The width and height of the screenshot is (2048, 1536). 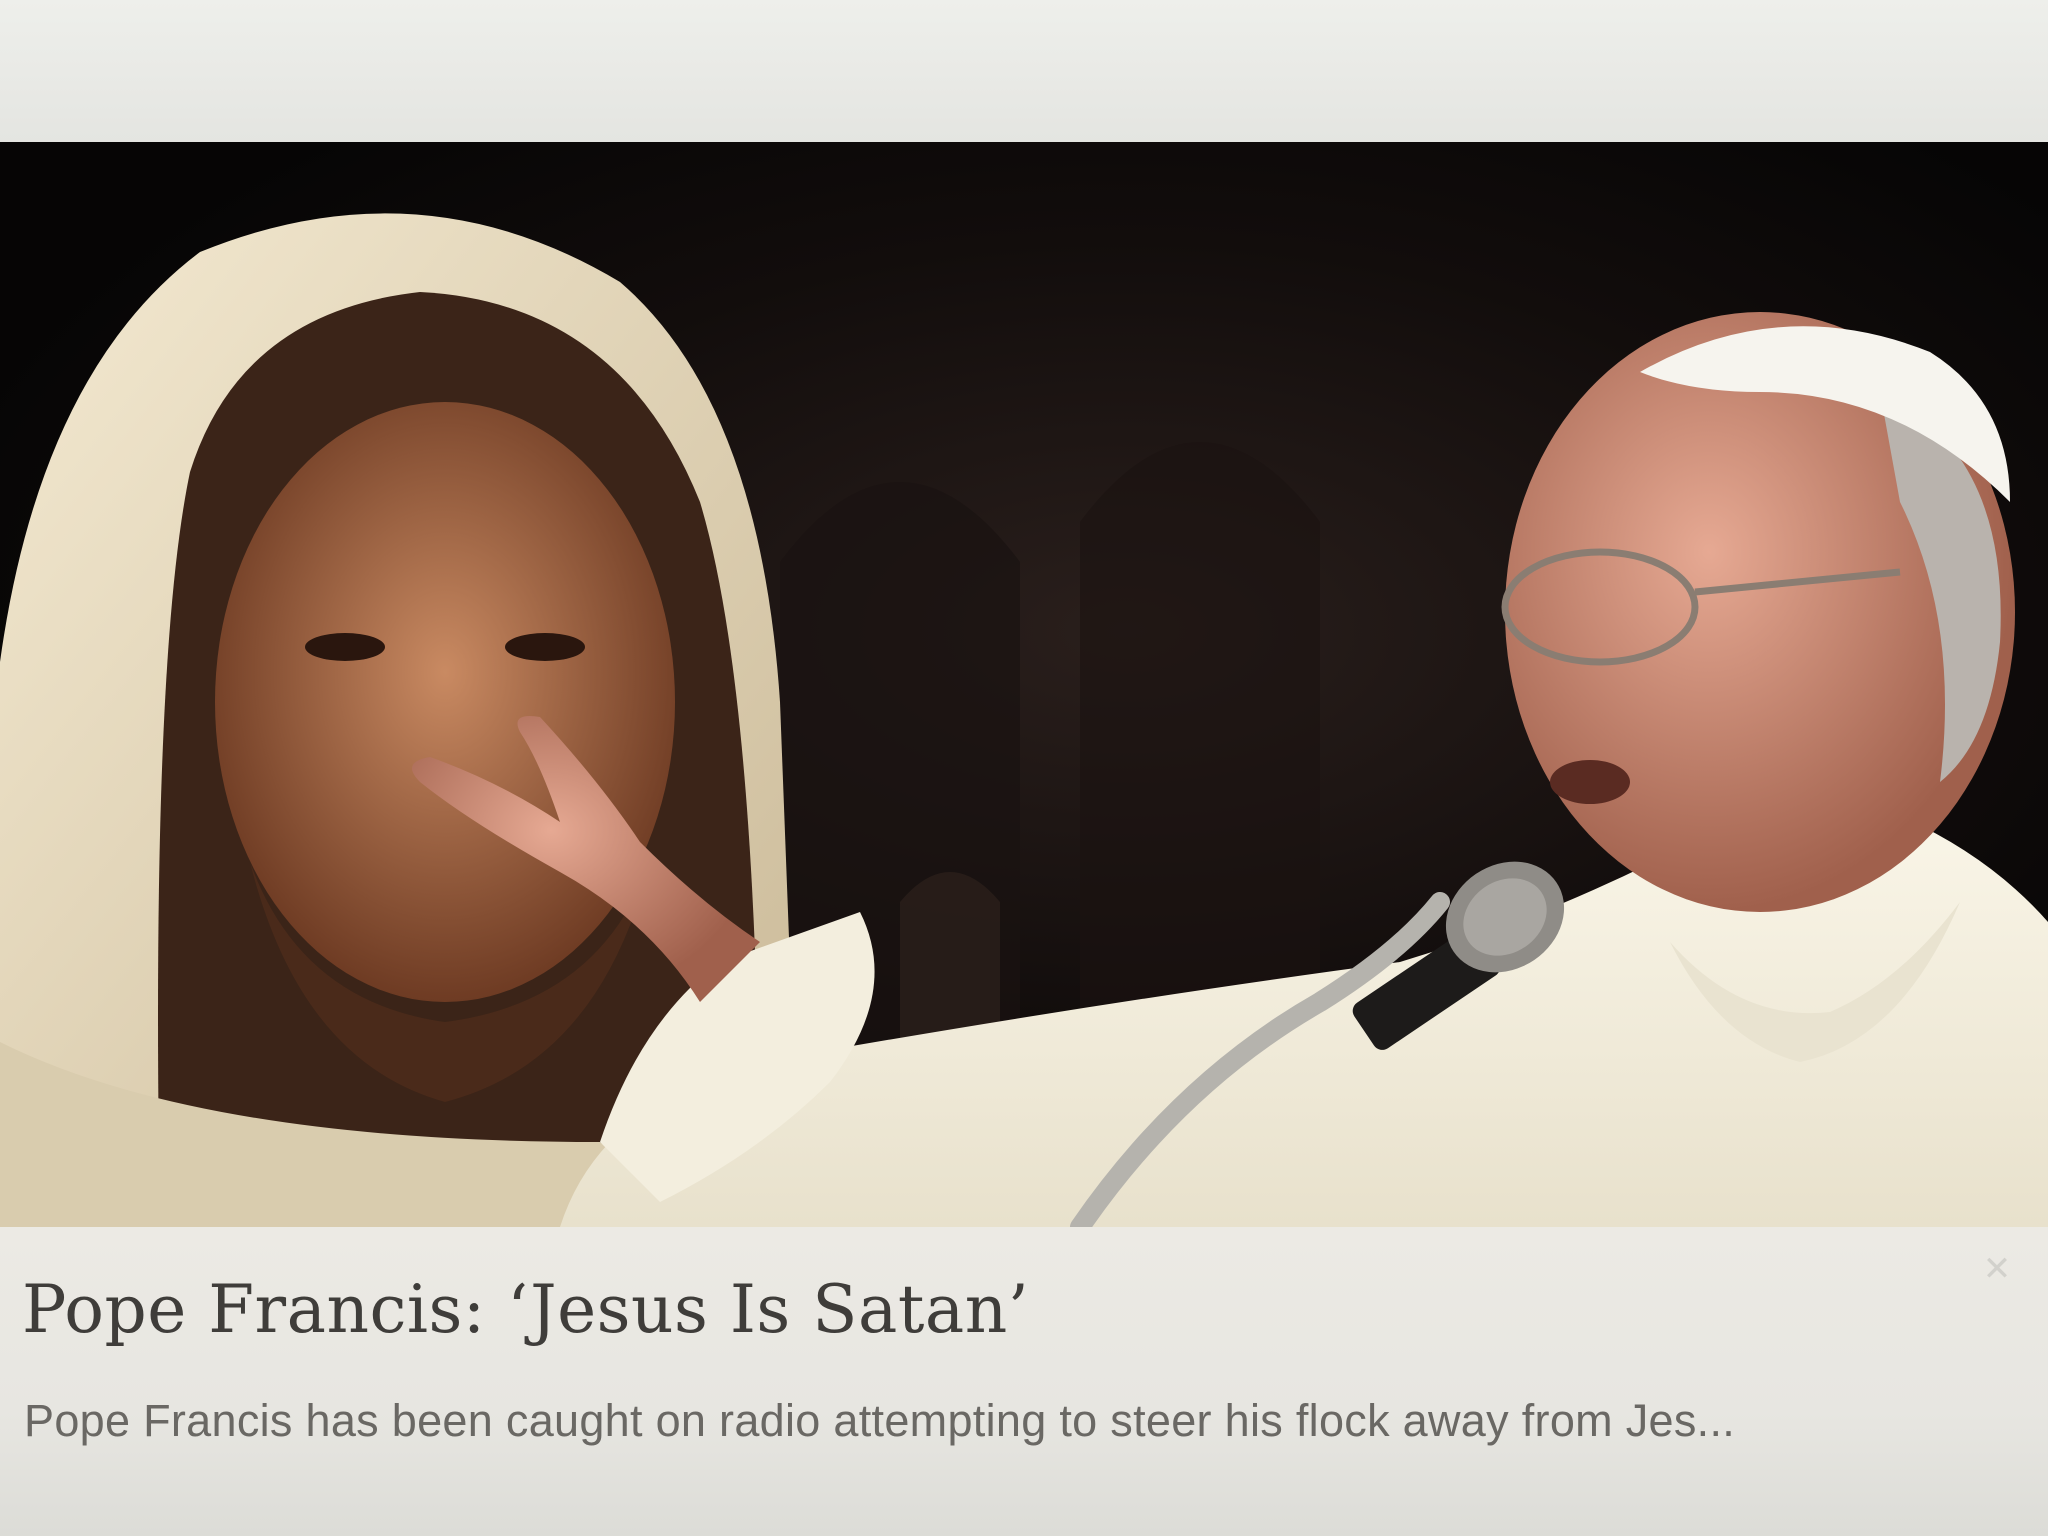 I want to click on close-icon: ✕, so click(x=1997, y=1269).